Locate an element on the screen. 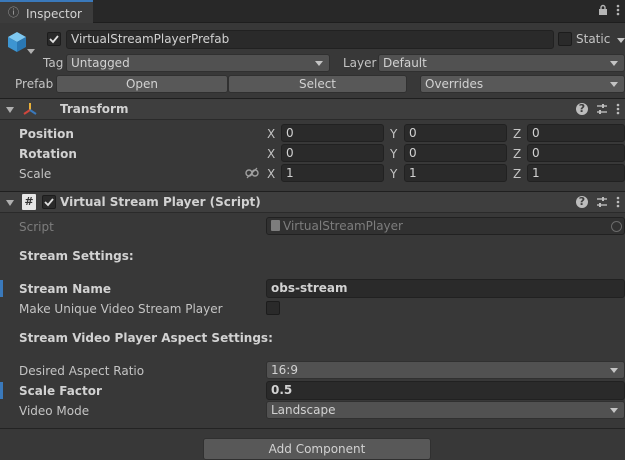 This screenshot has height=460, width=625. aspect-settings-header: Stream Video Player Aspect Settings: is located at coordinates (146, 338).